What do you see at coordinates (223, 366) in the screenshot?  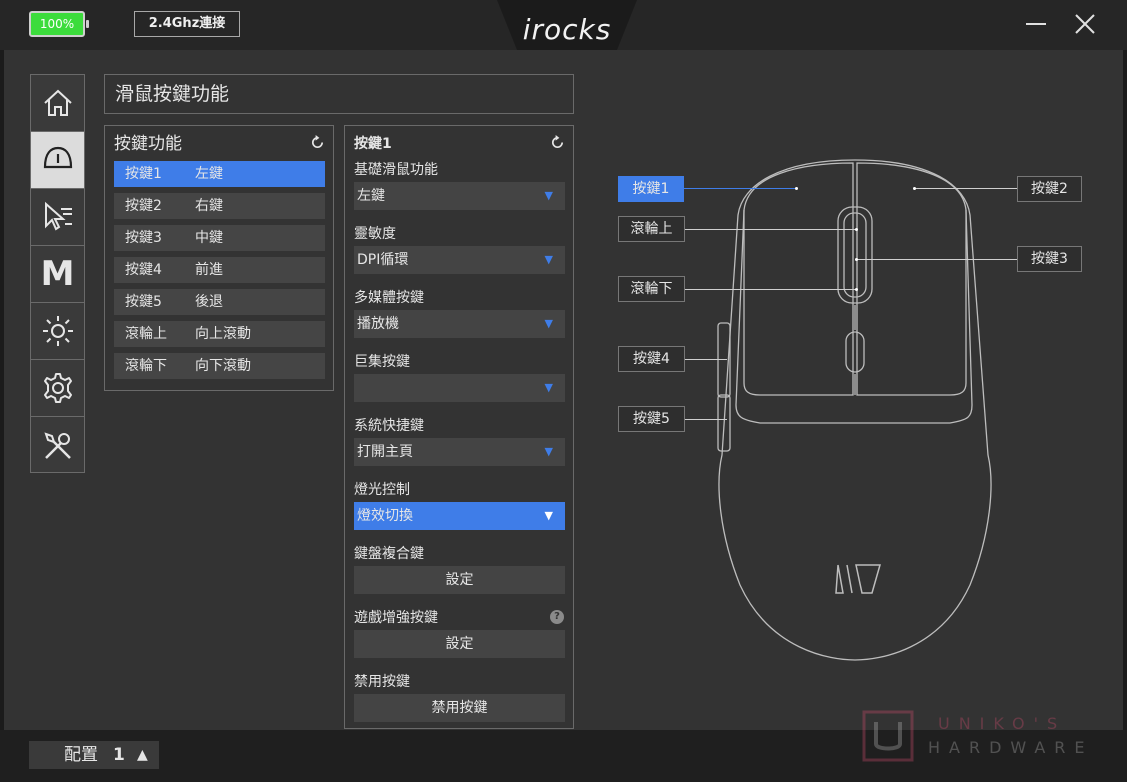 I see `key-value: 向下滾動` at bounding box center [223, 366].